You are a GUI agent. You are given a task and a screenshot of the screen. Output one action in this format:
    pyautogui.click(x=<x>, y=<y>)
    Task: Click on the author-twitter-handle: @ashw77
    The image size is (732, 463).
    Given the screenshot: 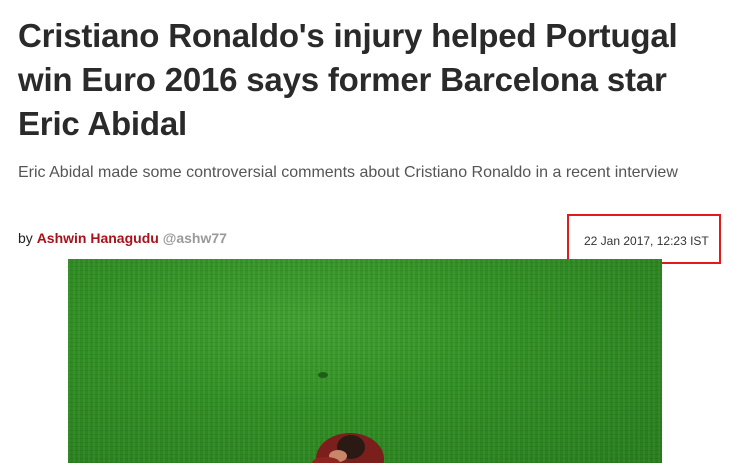 What is the action you would take?
    pyautogui.click(x=195, y=238)
    